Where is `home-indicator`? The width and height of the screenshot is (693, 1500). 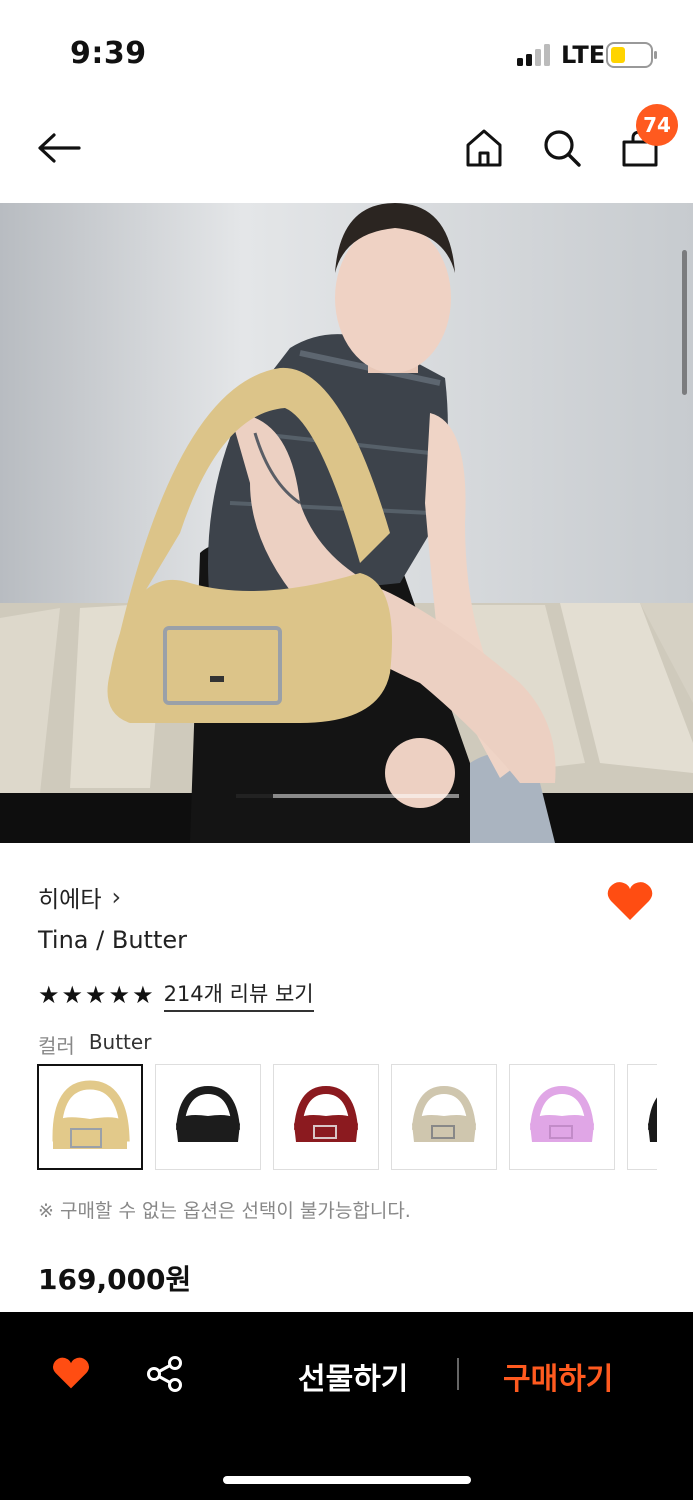
home-indicator is located at coordinates (347, 1480).